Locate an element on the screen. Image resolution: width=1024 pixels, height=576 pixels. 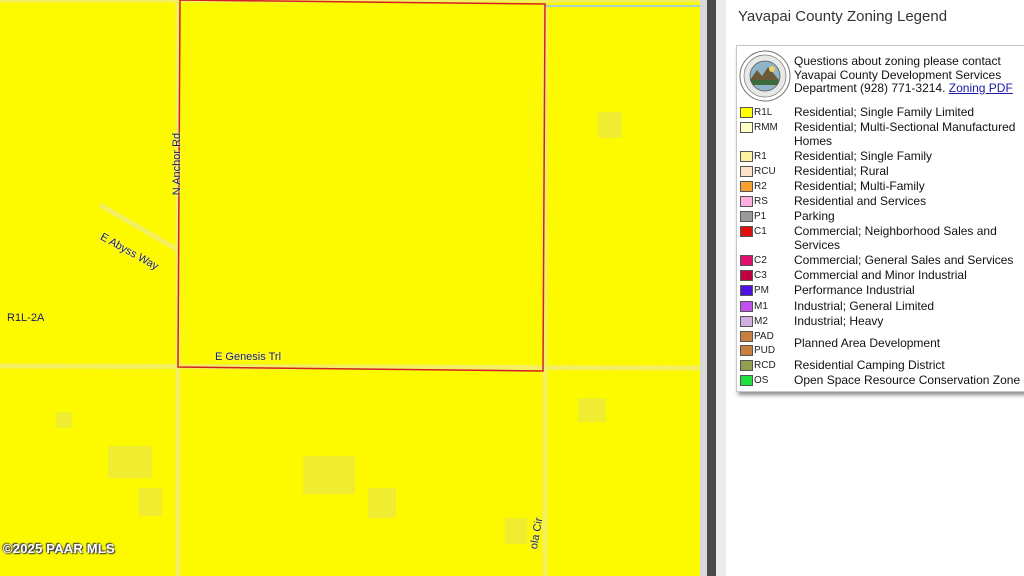
legend-description: Residential; Single Family Limited is located at coordinates (884, 112).